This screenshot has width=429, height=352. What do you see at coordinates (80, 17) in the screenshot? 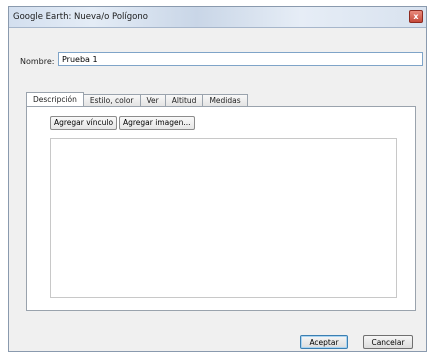
I see `window-title: Google Earth: Nueva/o Polígono` at bounding box center [80, 17].